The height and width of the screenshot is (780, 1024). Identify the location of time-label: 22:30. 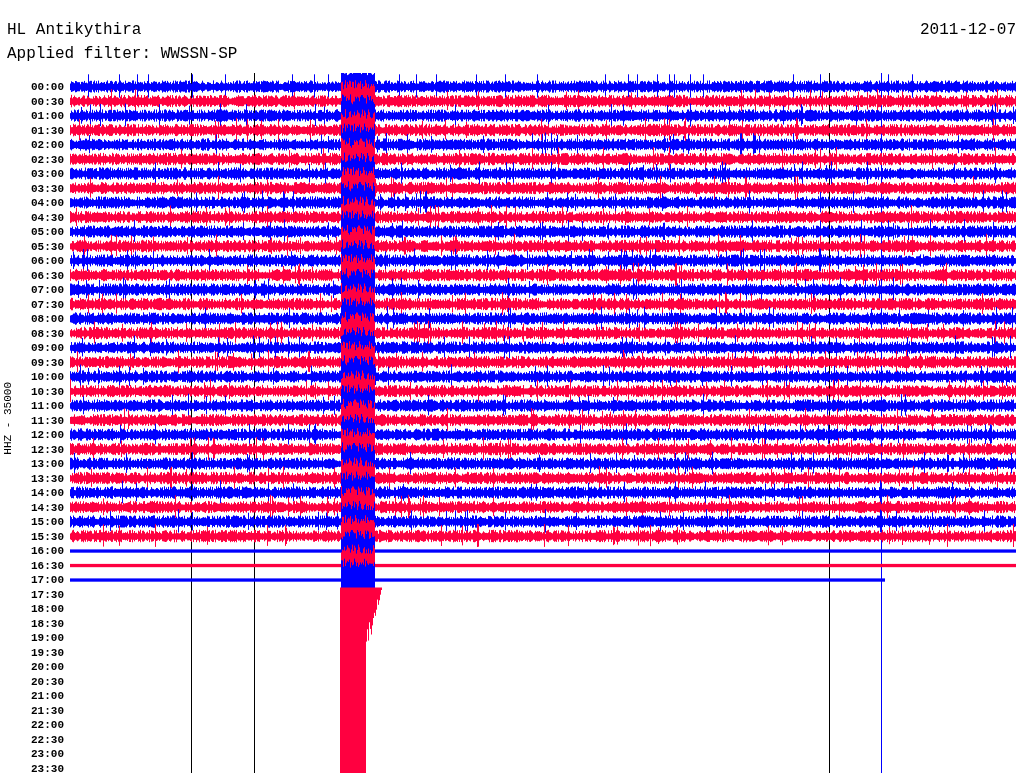
(47, 739).